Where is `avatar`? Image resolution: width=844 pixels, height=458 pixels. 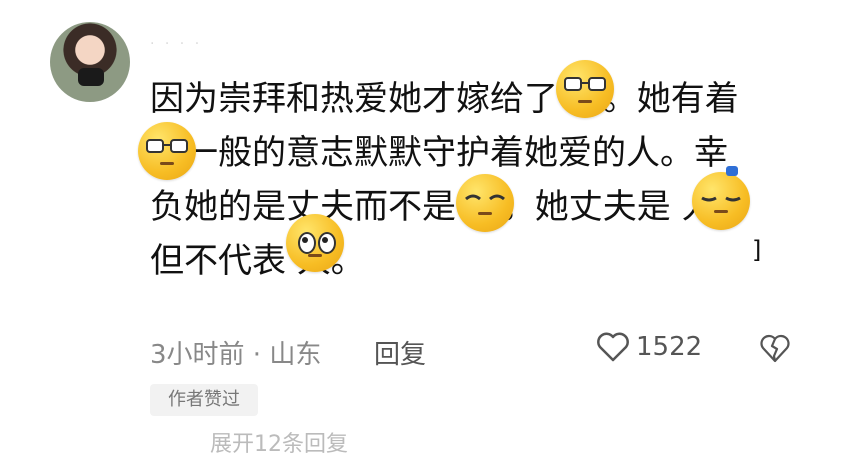
avatar is located at coordinates (90, 62).